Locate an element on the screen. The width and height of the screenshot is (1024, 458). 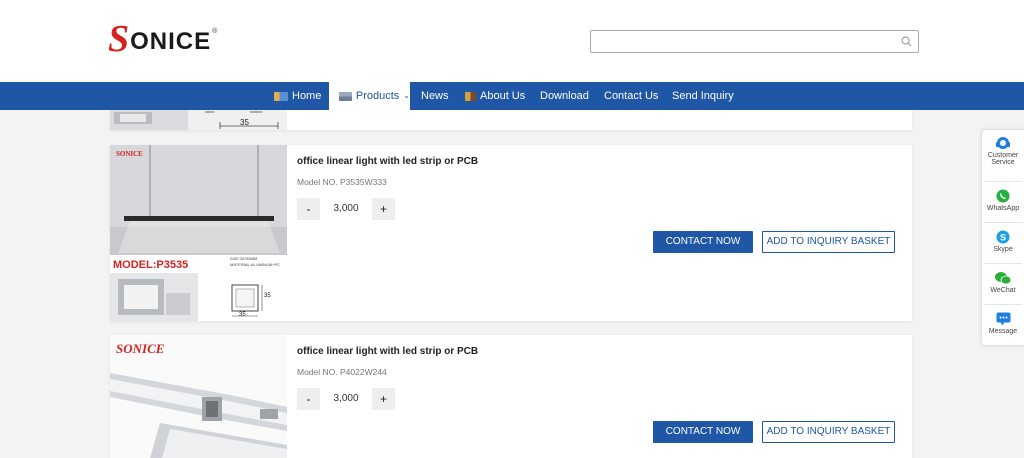
nav-label: Download is located at coordinates (564, 96).